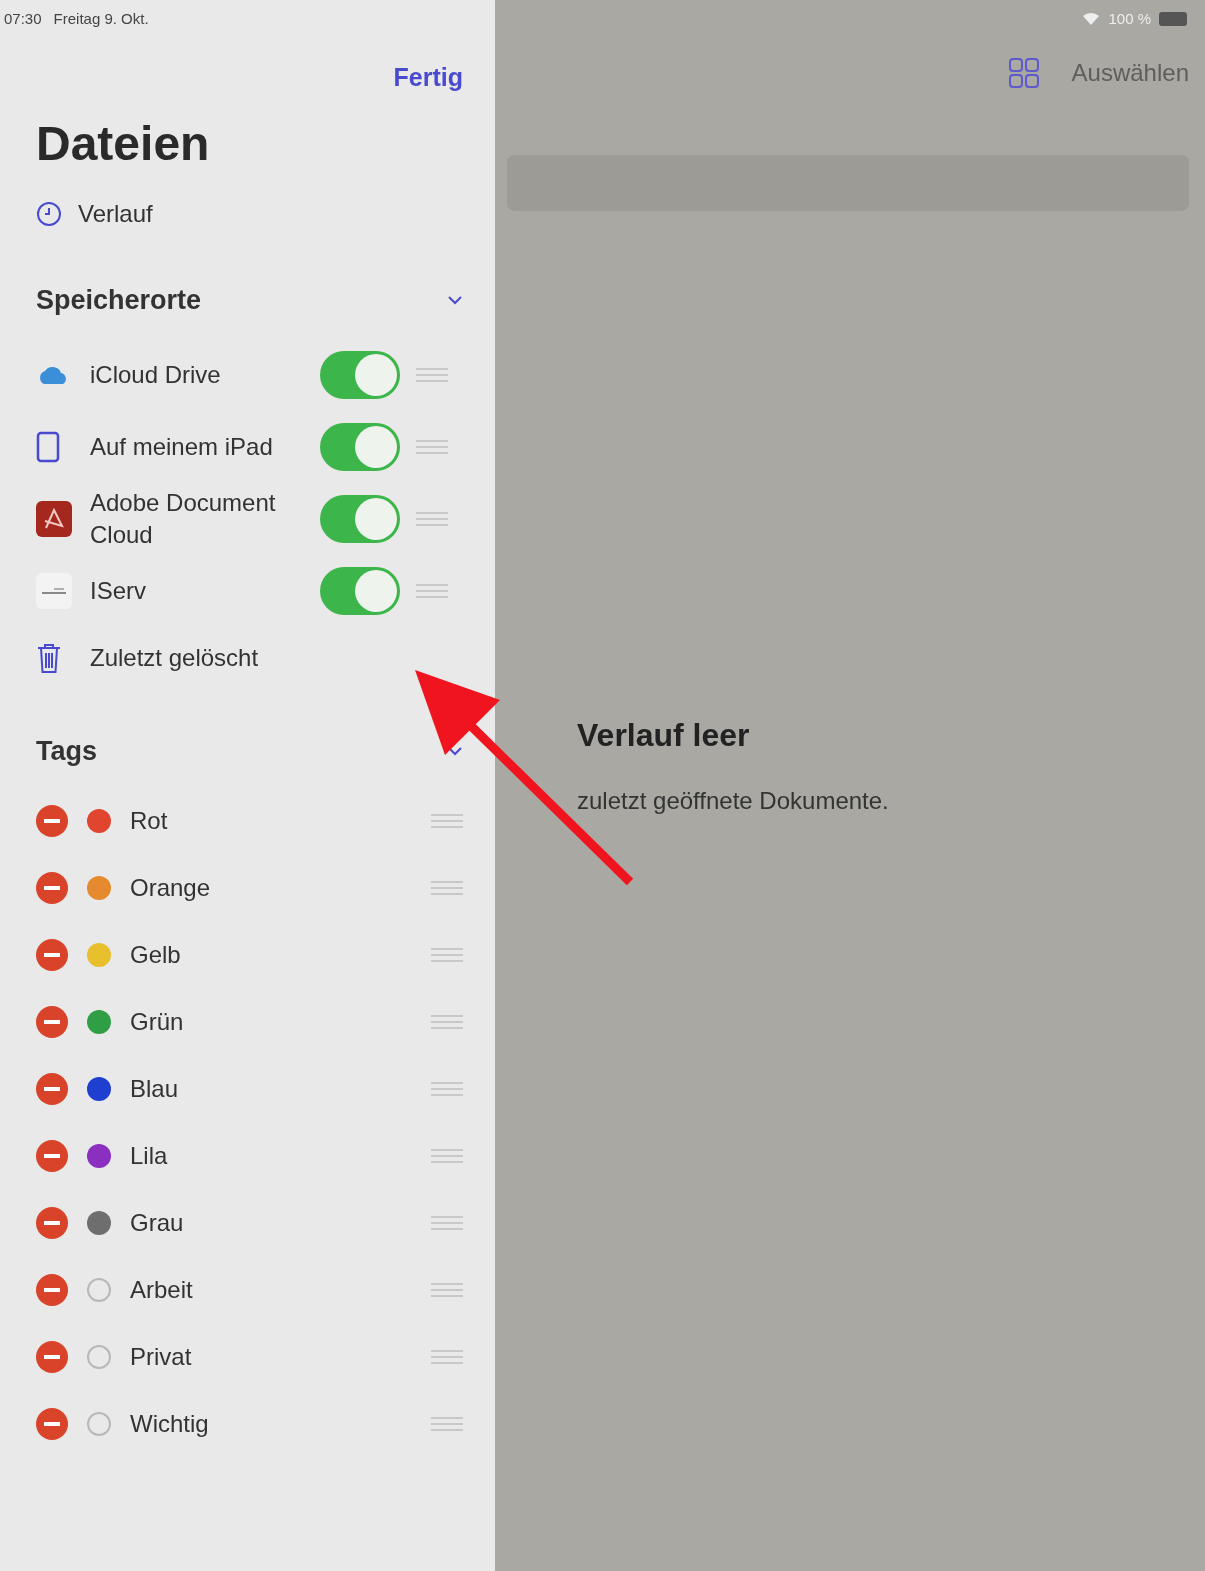 This screenshot has height=1571, width=1205. What do you see at coordinates (54, 518) in the screenshot?
I see `document-app-icon` at bounding box center [54, 518].